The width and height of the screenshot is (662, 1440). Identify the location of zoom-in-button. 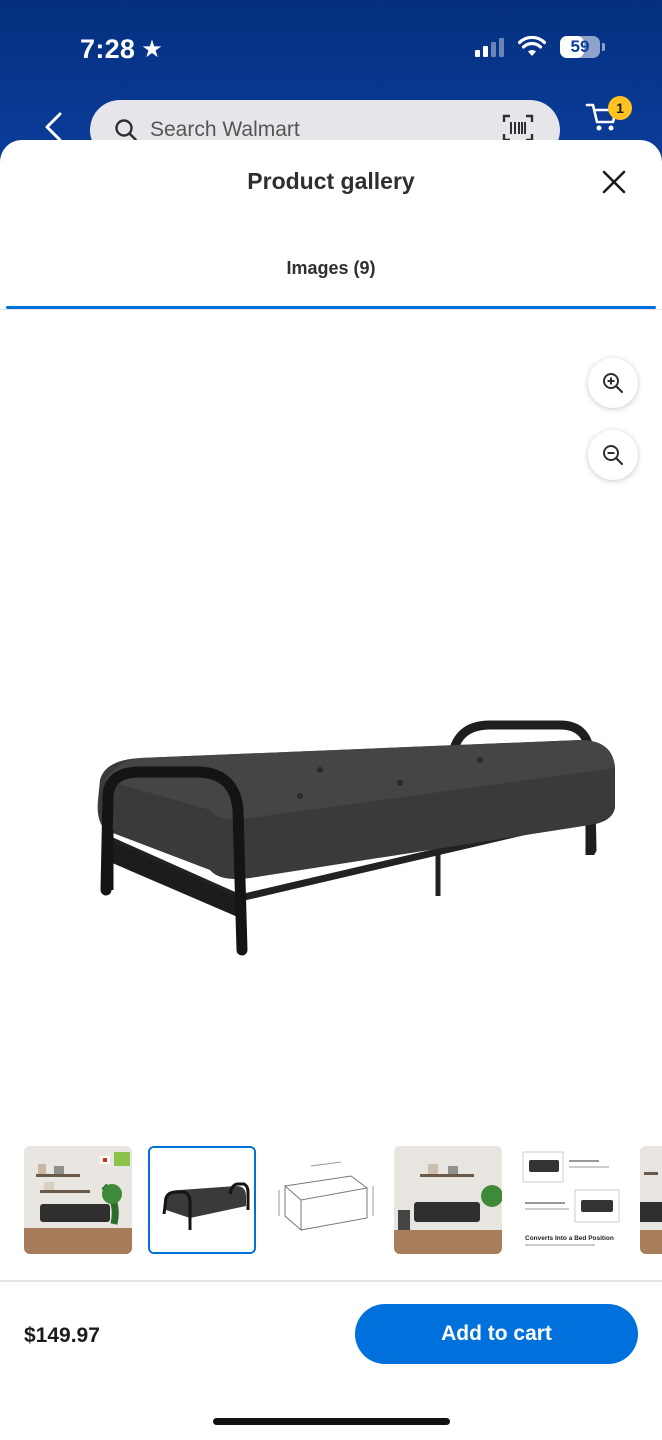
(613, 383).